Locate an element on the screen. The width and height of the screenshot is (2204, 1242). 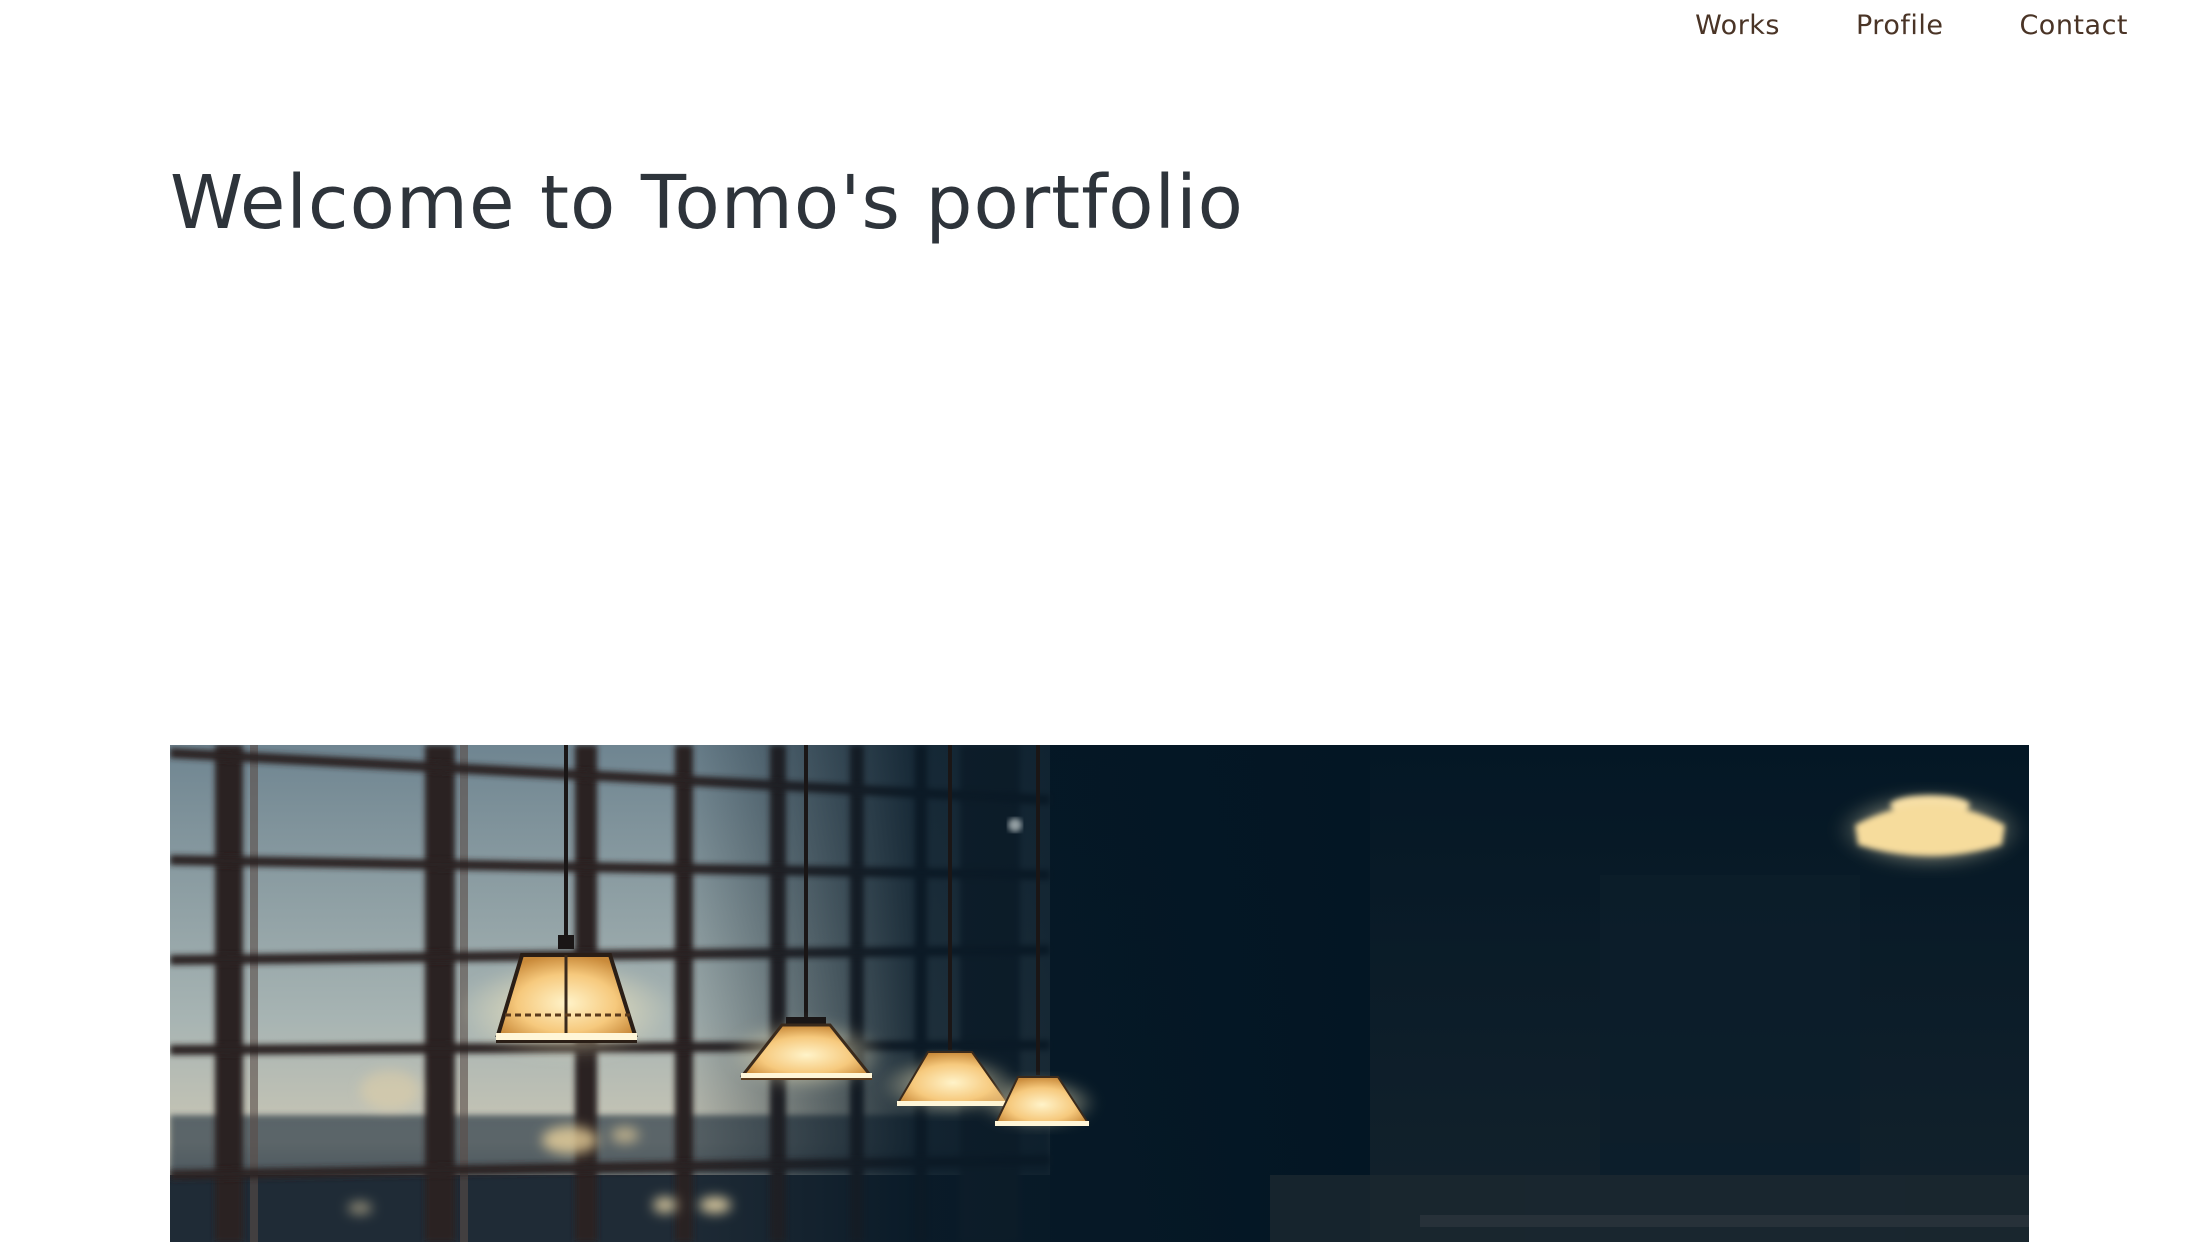
main-nav: Works Profile Contact is located at coordinates (1911, 25).